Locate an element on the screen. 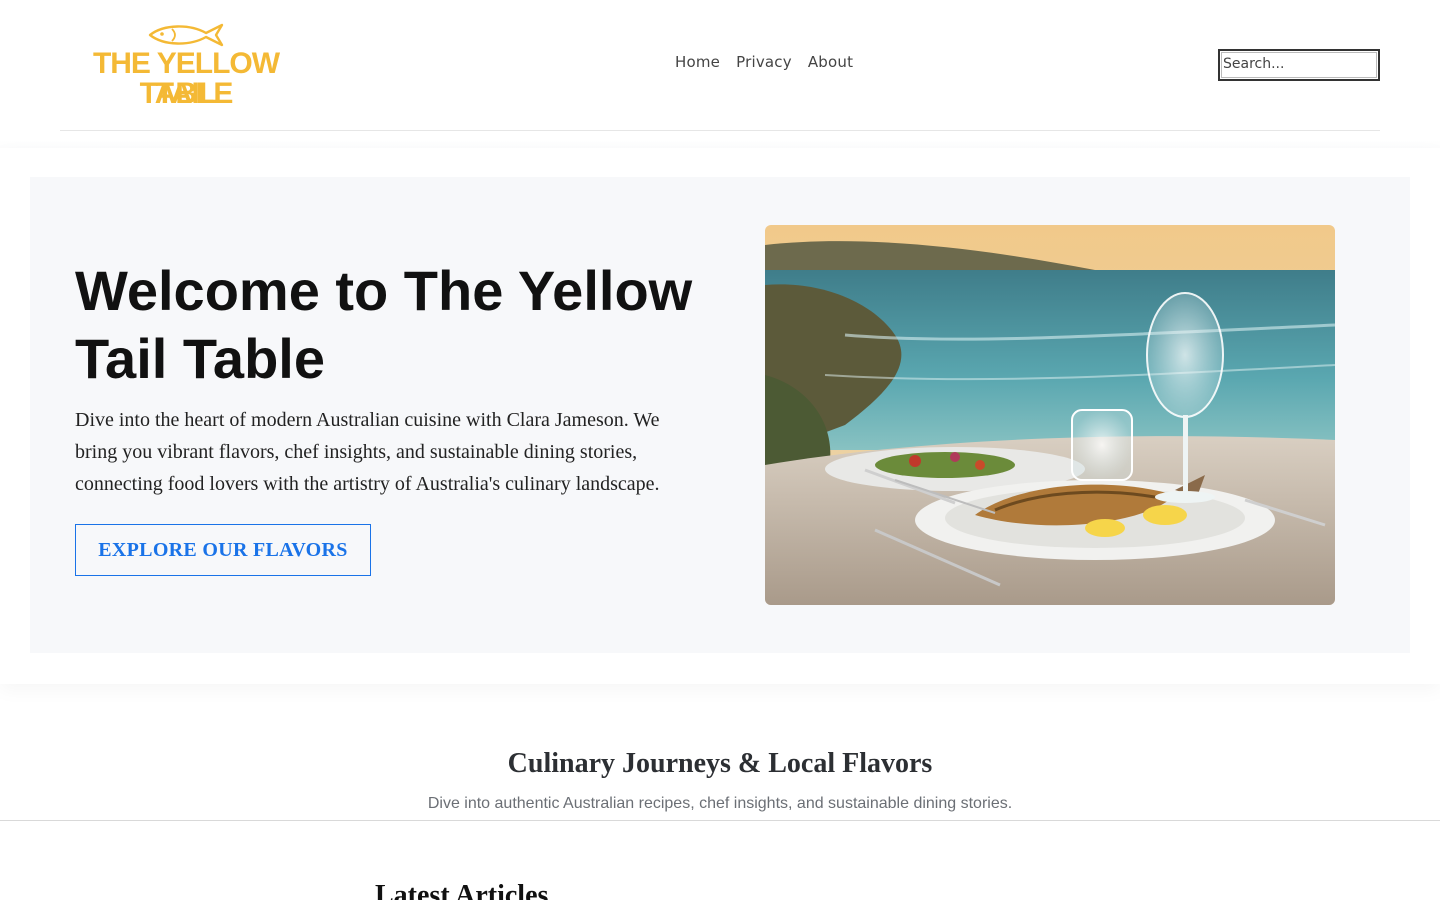 The image size is (1440, 900). explore-flavors-button: EXPLORE OUR FLAVORS is located at coordinates (223, 550).